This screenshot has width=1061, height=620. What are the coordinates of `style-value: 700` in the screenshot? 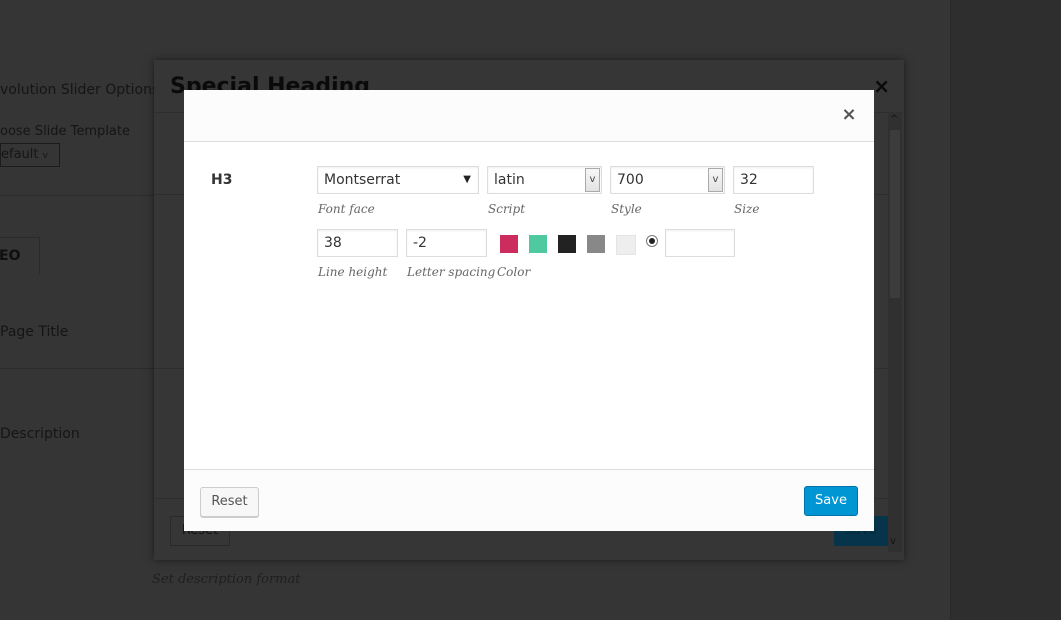 It's located at (630, 180).